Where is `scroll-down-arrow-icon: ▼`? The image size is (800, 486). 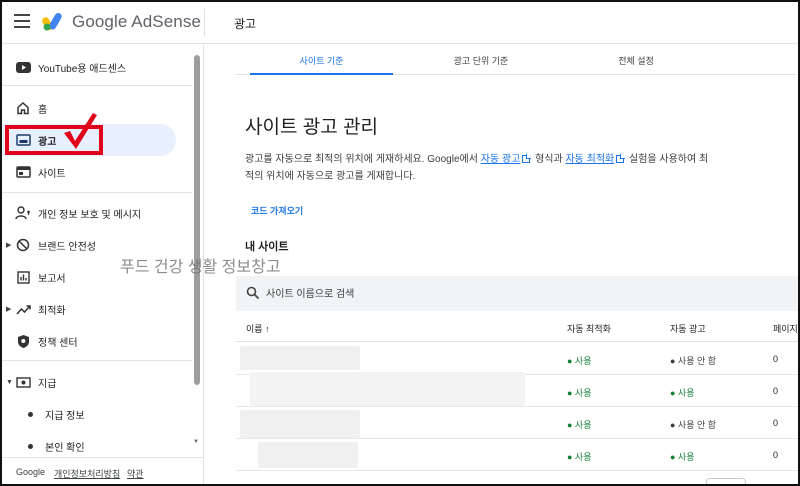
scroll-down-arrow-icon: ▼ is located at coordinates (196, 442).